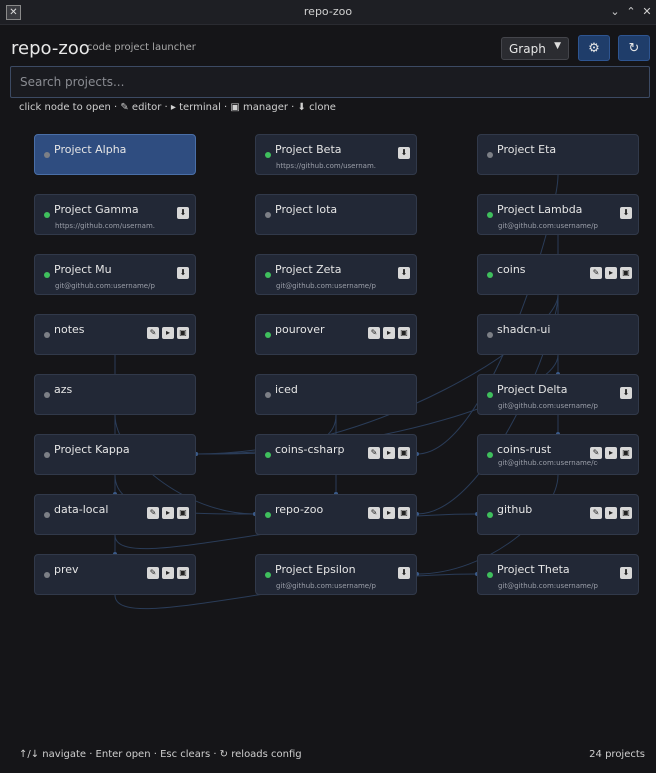  What do you see at coordinates (524, 449) in the screenshot?
I see `project-name: coins-rust` at bounding box center [524, 449].